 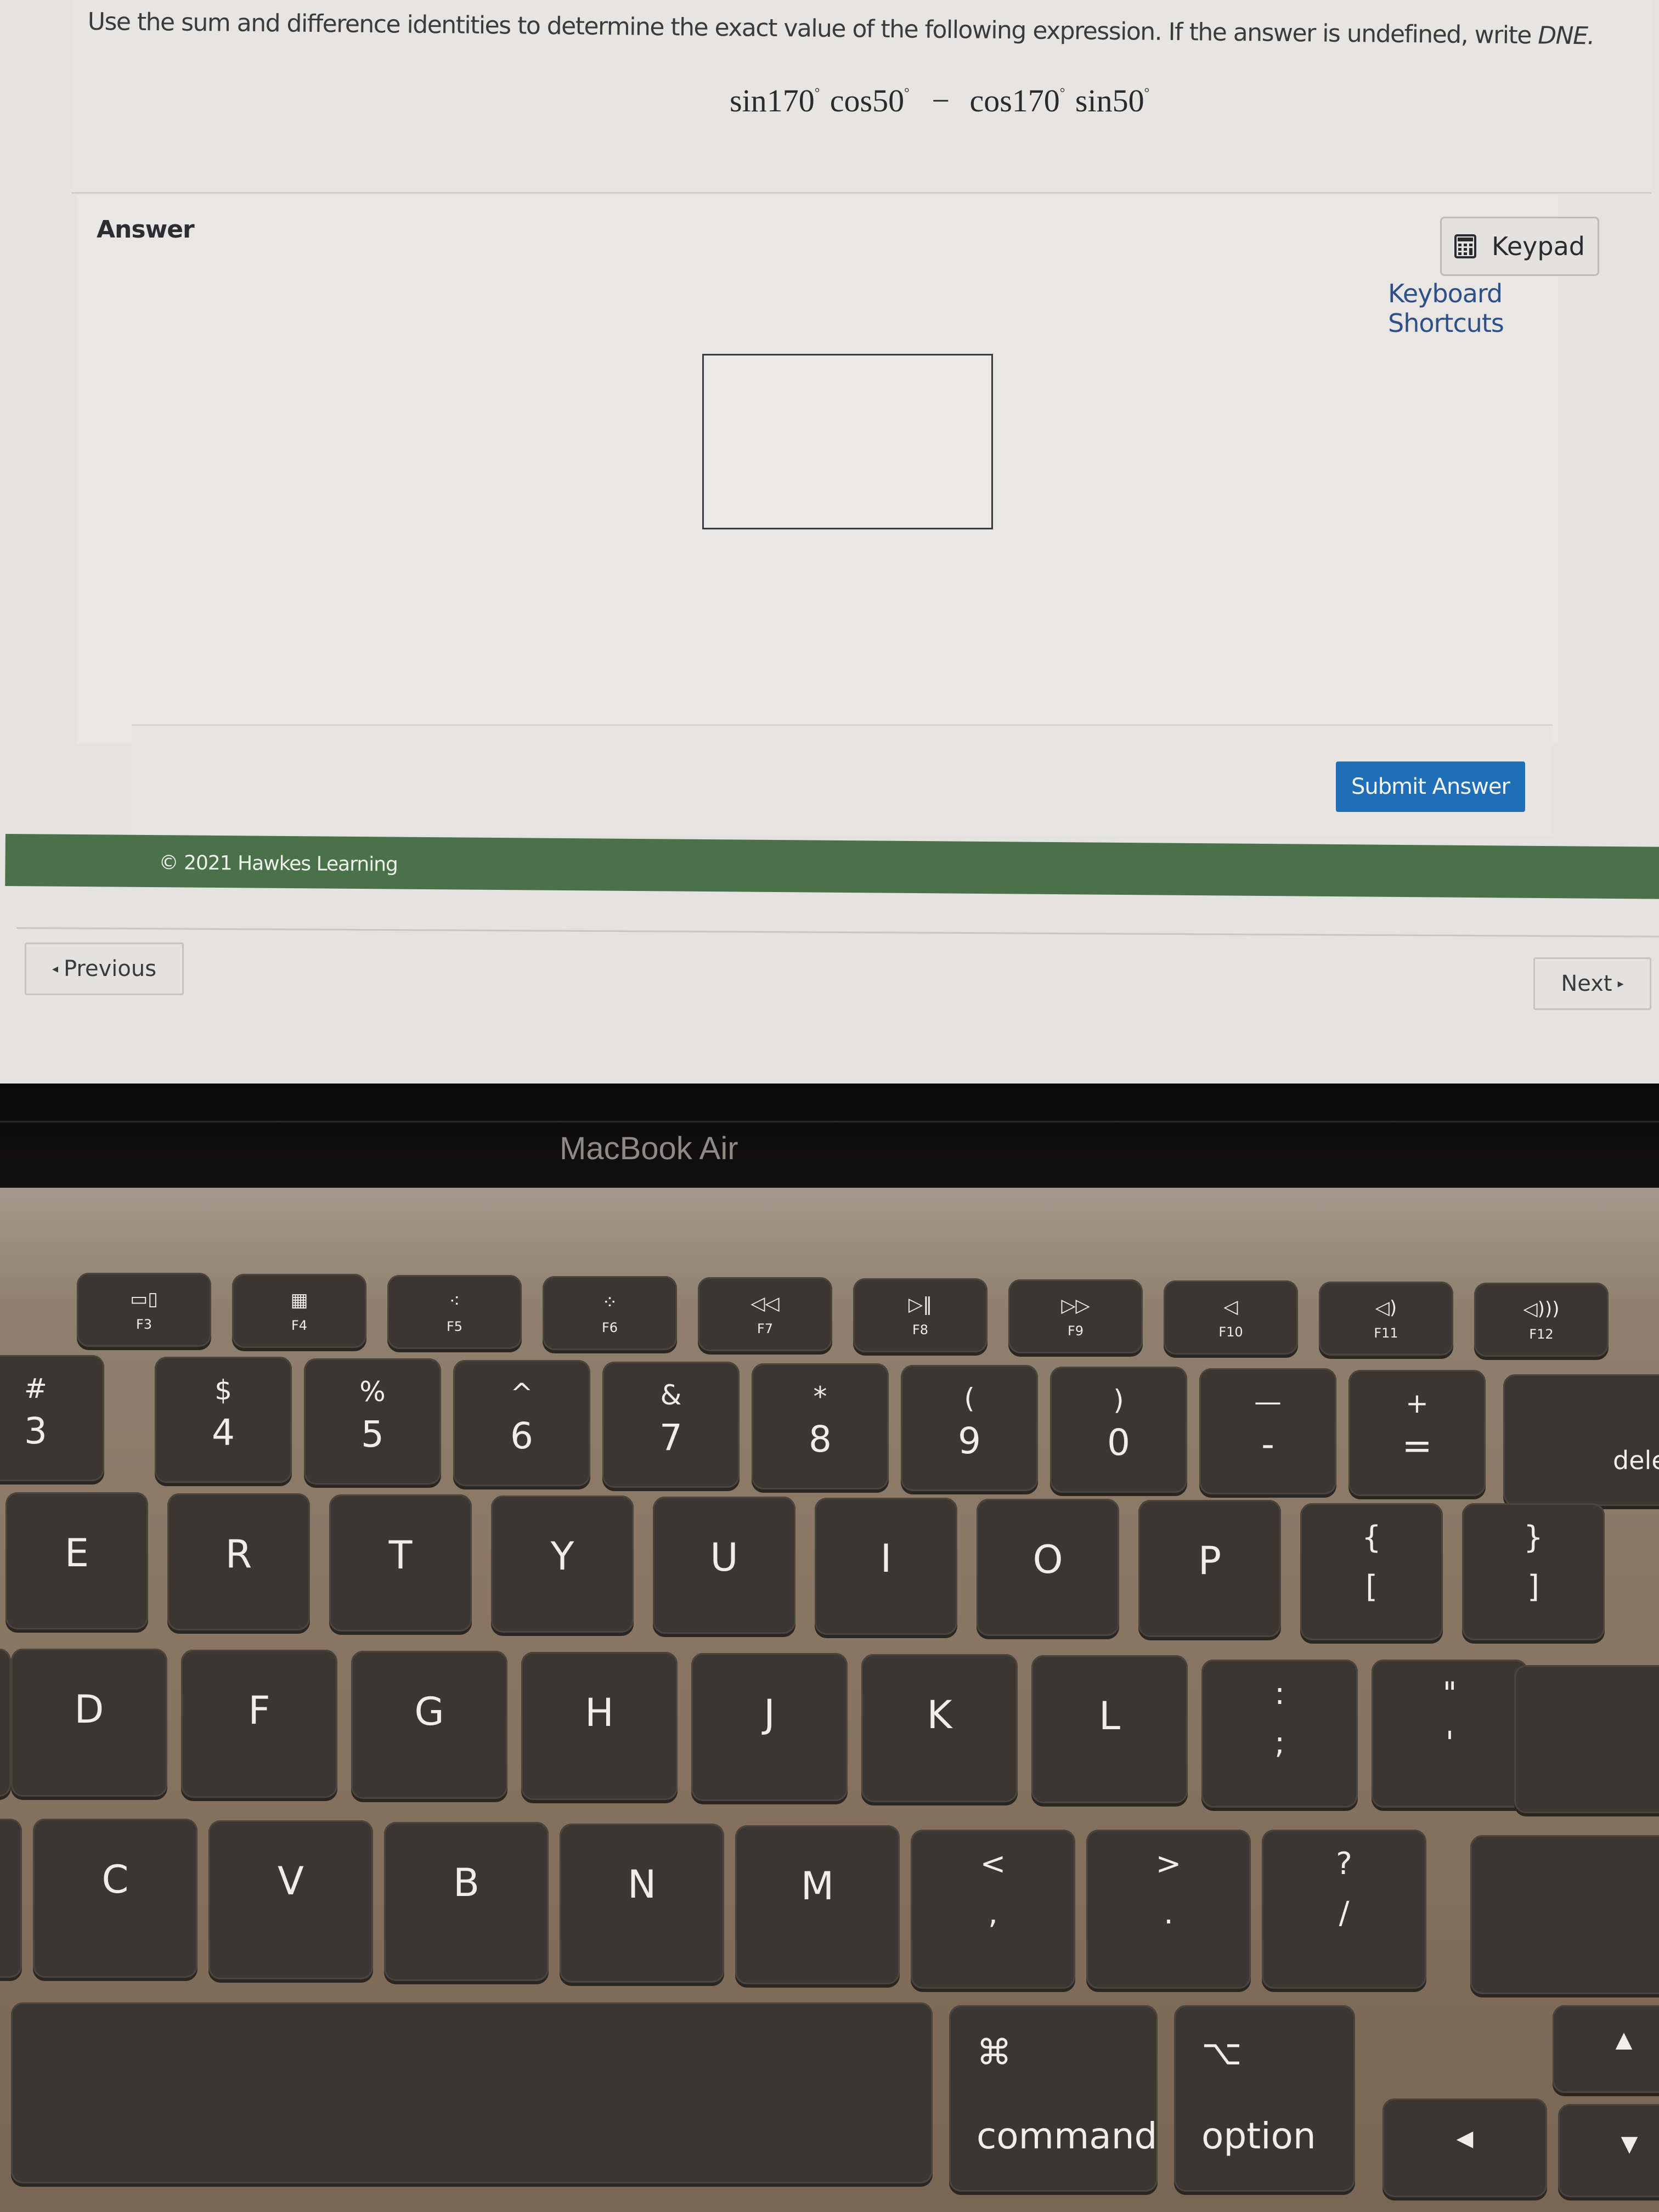 I want to click on math-expression: sin170° cos50° − cos170° sin50°, so click(x=941, y=100).